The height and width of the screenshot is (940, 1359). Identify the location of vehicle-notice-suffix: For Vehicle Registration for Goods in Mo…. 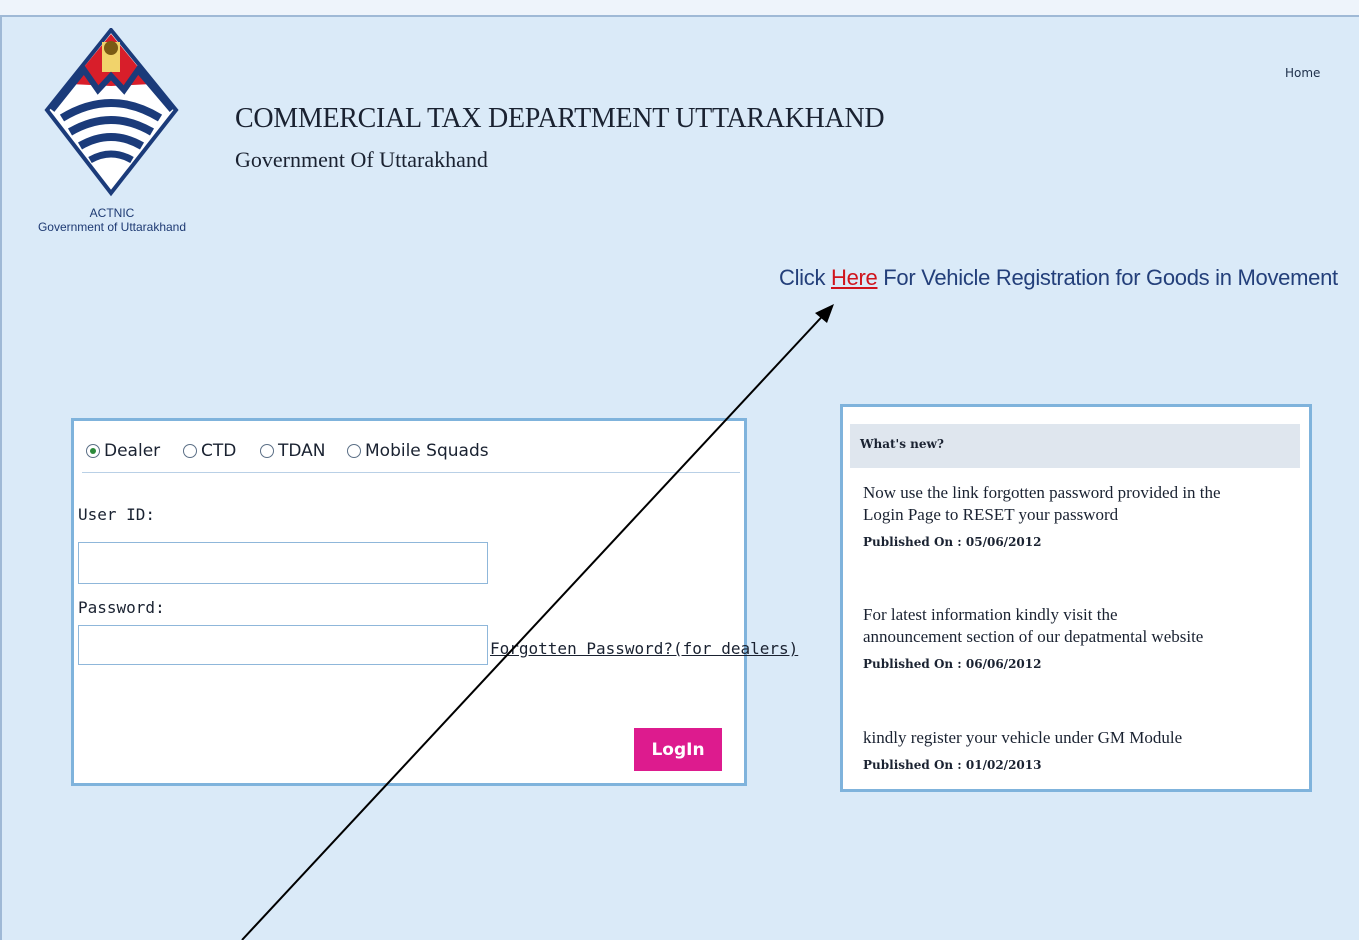
(1107, 277).